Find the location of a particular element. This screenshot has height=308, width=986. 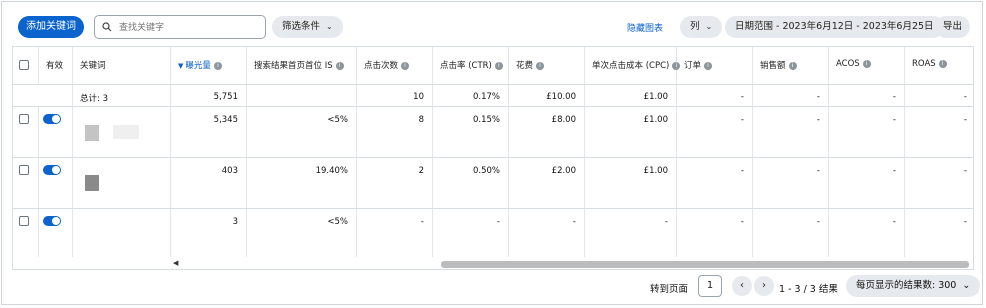

horizontal-scrollbar: ◀ is located at coordinates (573, 264).